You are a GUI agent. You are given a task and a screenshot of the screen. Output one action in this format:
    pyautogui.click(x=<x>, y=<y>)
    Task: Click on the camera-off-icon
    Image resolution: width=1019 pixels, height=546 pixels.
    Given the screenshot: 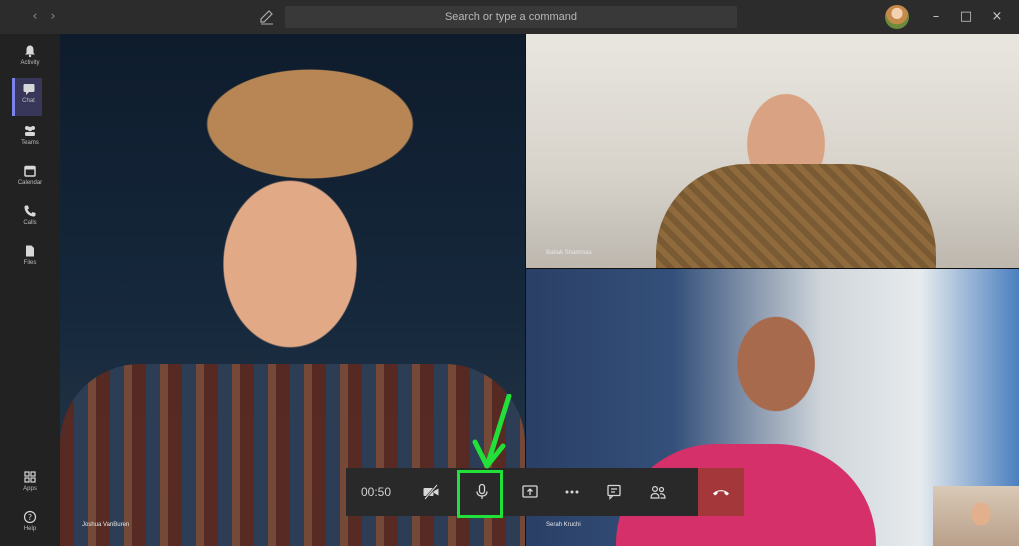 What is the action you would take?
    pyautogui.click(x=431, y=492)
    